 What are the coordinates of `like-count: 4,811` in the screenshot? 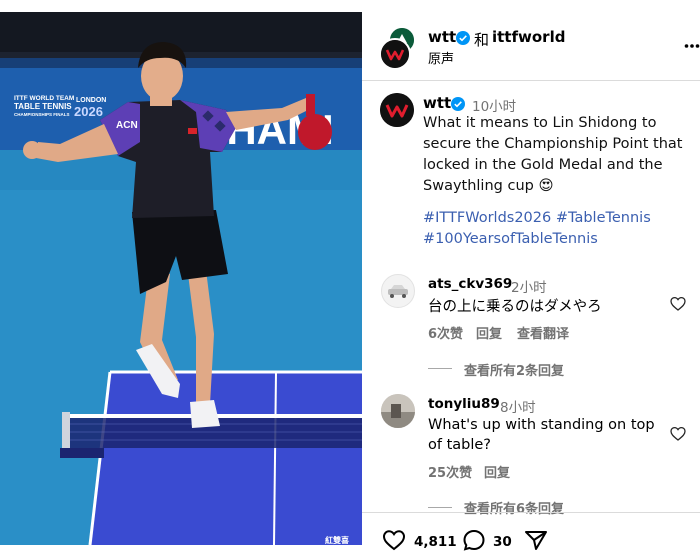 It's located at (435, 542).